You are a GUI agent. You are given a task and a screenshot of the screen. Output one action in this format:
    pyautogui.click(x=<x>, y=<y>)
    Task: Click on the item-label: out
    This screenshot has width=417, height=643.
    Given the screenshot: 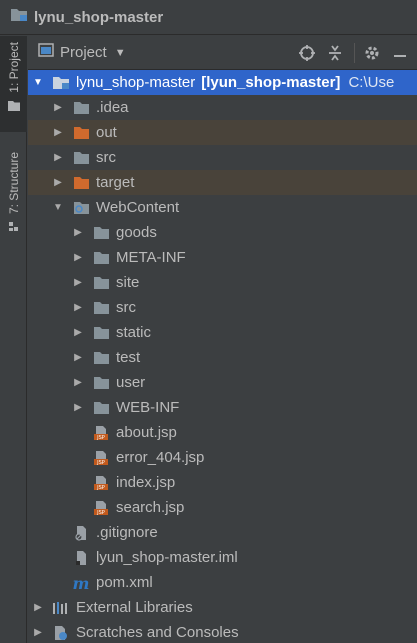 What is the action you would take?
    pyautogui.click(x=106, y=132)
    